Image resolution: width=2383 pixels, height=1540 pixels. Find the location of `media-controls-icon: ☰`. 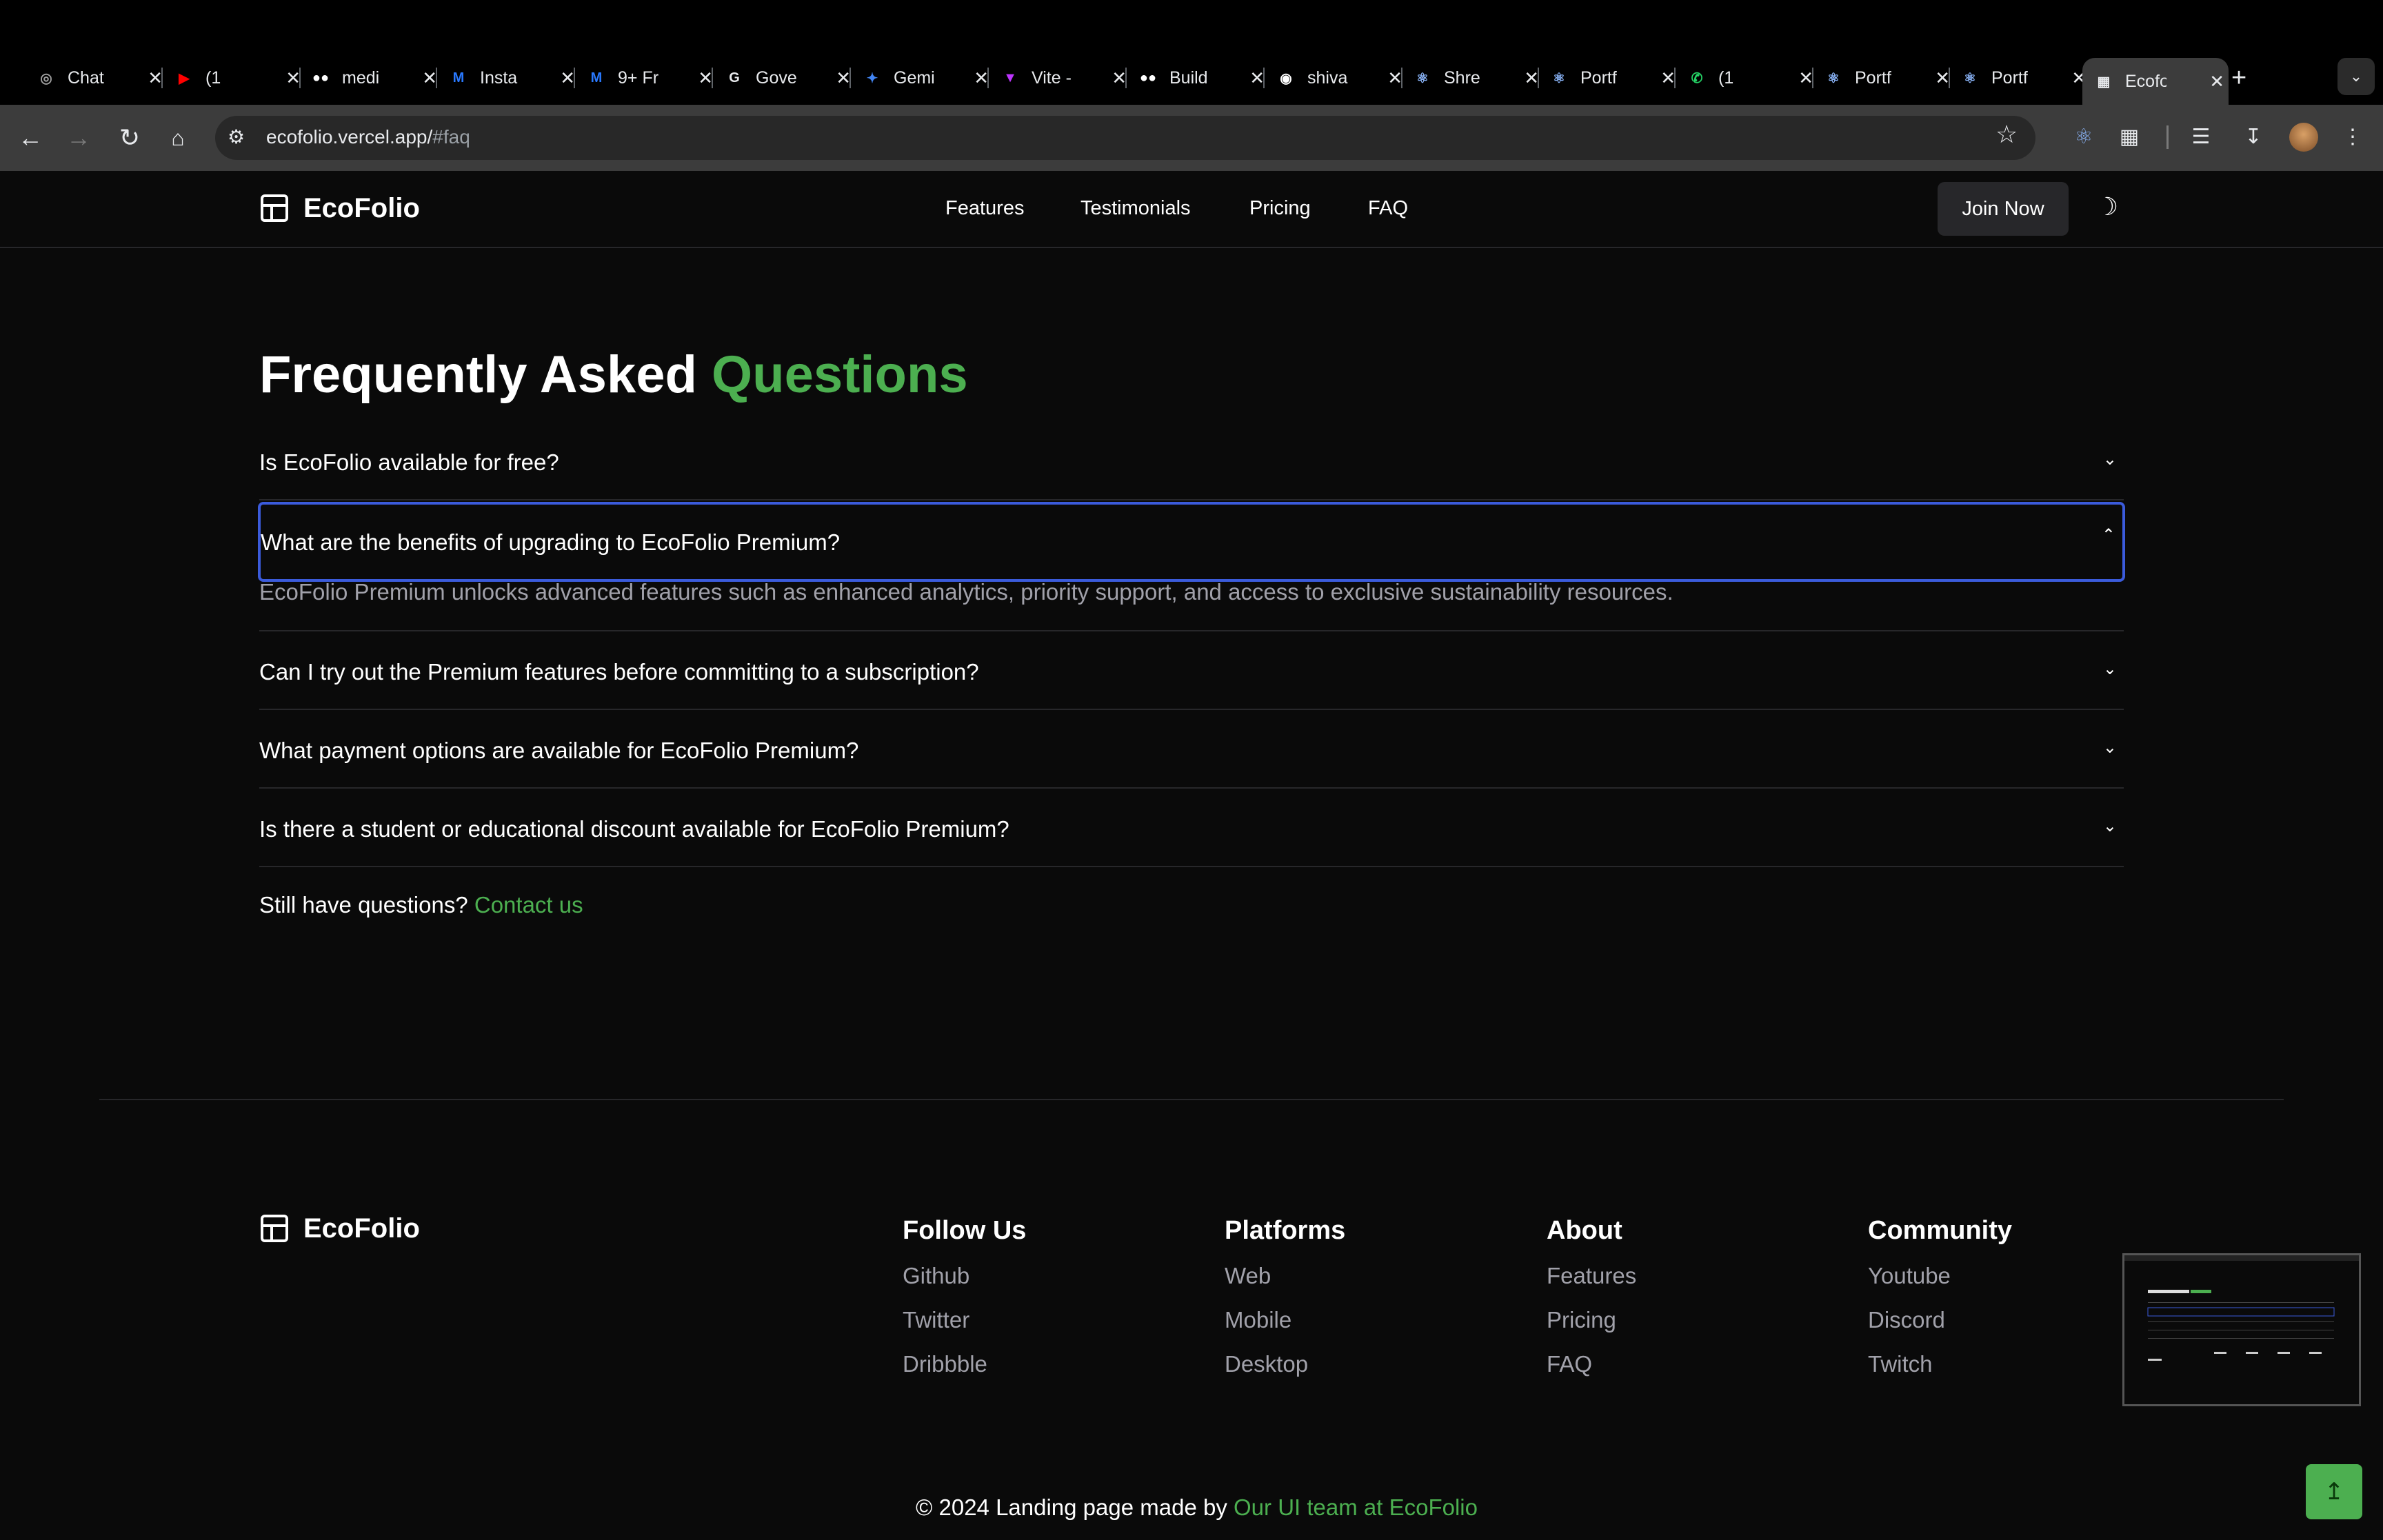

media-controls-icon: ☰ is located at coordinates (2201, 137).